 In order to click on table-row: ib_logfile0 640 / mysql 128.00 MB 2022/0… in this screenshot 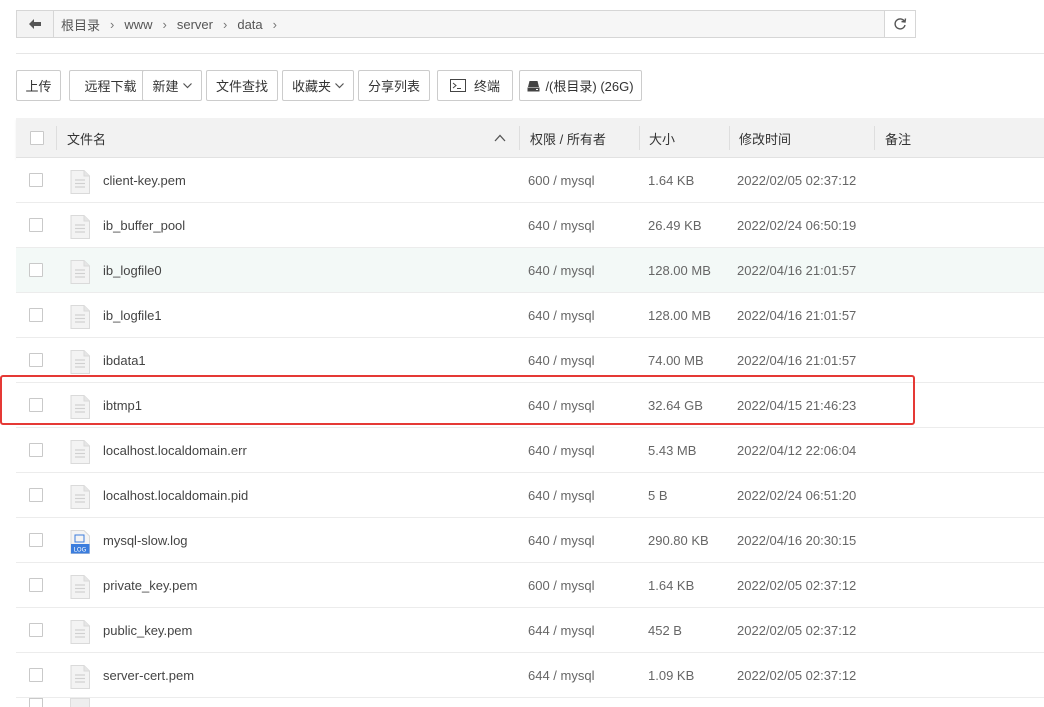, I will do `click(530, 270)`.